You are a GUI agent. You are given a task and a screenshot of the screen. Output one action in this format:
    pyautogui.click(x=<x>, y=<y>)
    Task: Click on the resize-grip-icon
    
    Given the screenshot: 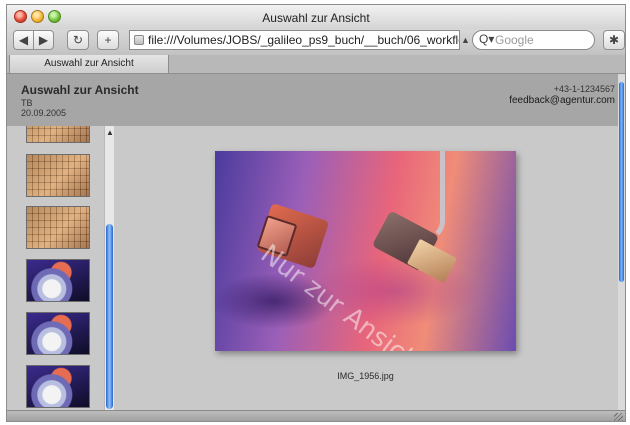 What is the action you would take?
    pyautogui.click(x=618, y=417)
    